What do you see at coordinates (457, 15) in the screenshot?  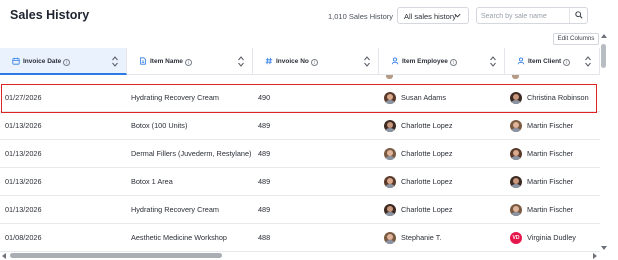 I see `chevron-down-icon` at bounding box center [457, 15].